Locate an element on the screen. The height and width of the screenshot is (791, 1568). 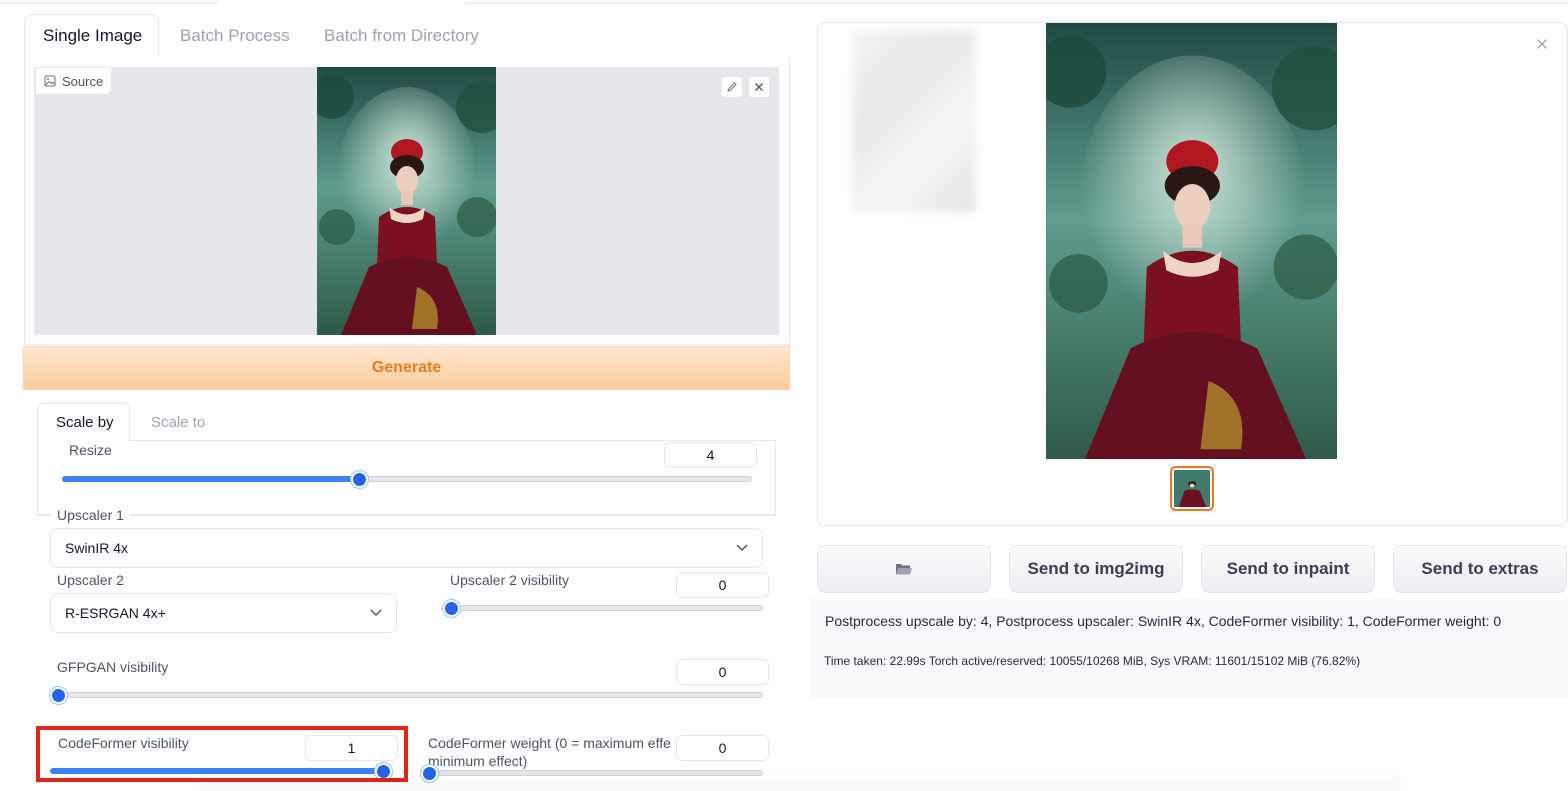
image-icon is located at coordinates (50, 81).